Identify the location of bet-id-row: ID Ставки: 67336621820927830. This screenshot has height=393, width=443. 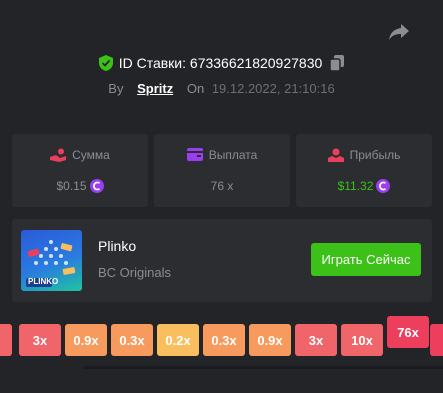
(221, 62).